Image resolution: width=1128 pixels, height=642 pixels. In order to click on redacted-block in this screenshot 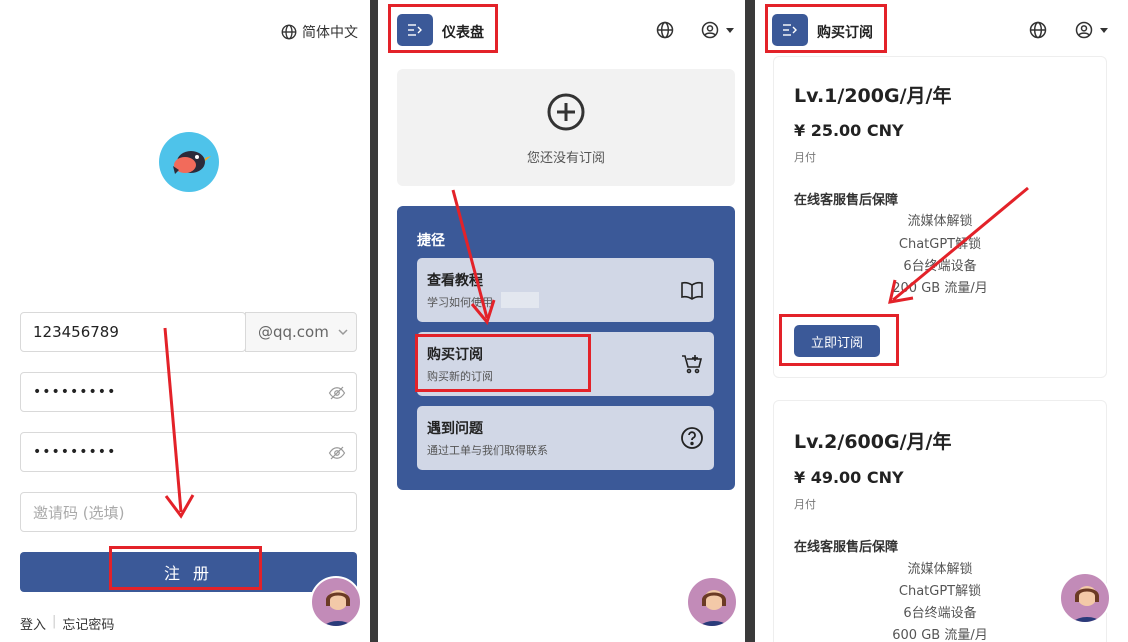, I will do `click(520, 300)`.